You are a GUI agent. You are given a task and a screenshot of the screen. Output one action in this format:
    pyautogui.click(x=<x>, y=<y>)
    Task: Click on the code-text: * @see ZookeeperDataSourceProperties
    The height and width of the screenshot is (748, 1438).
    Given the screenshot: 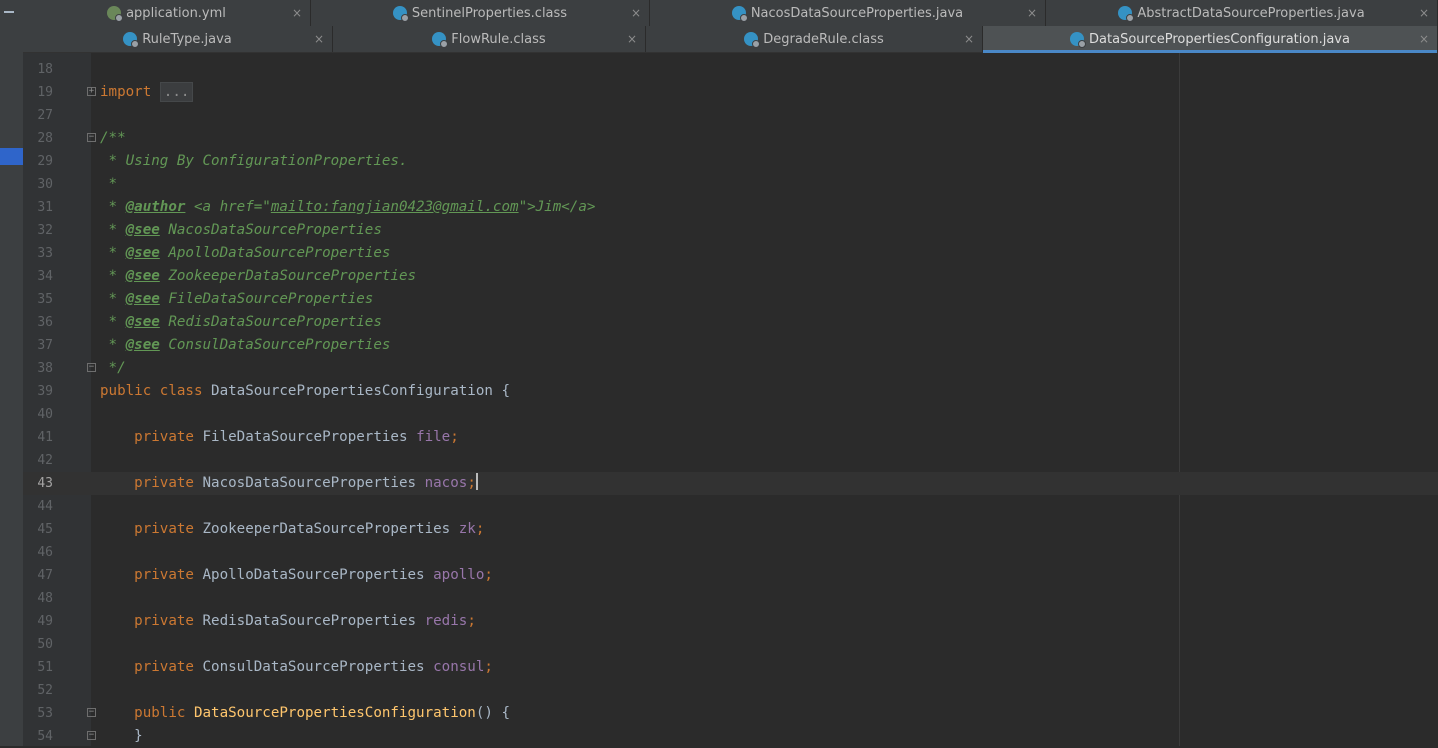 What is the action you would take?
    pyautogui.click(x=258, y=276)
    